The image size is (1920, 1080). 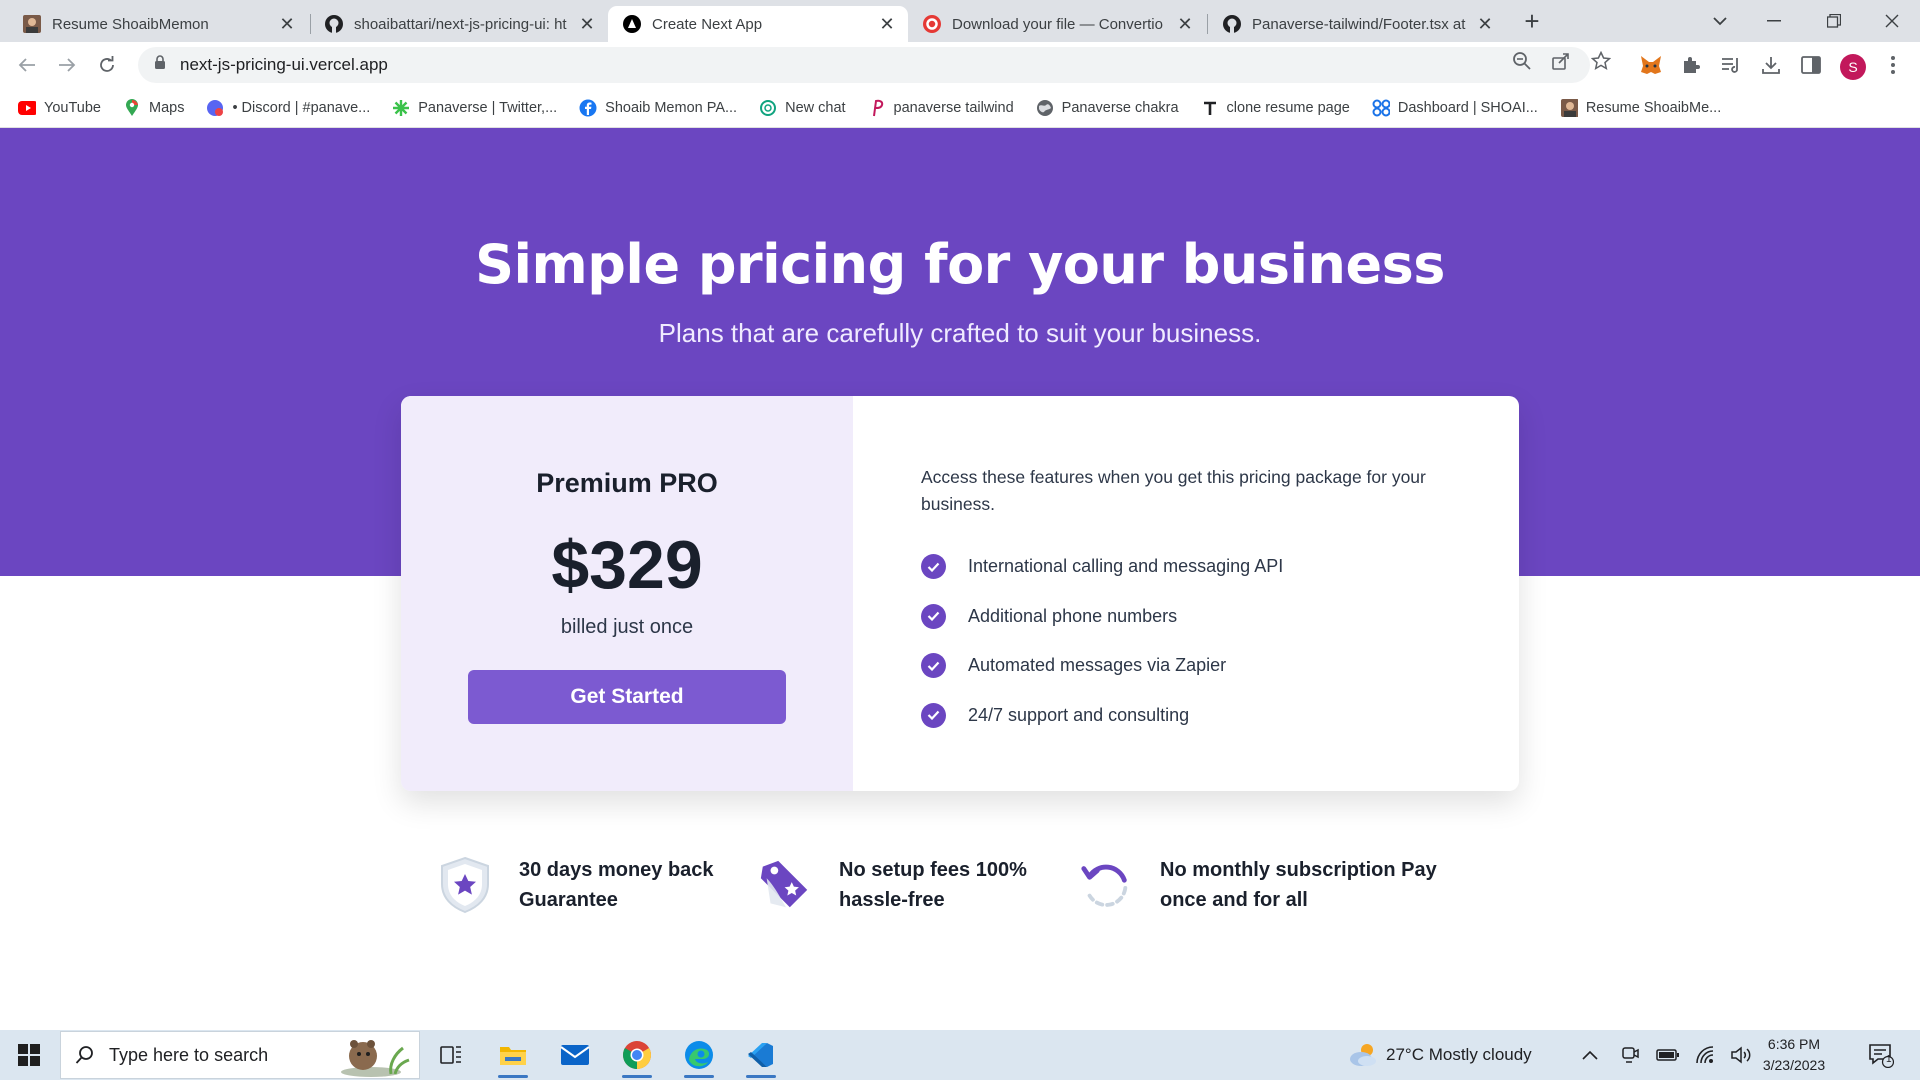 I want to click on feature-item: 24/7 support and consulting, so click(x=1102, y=716).